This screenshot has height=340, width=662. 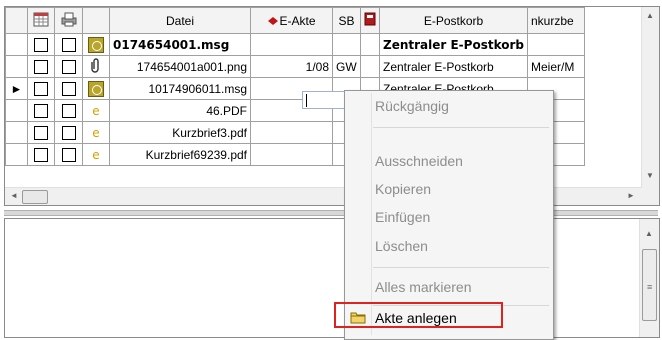 I want to click on paperclip-icon, so click(x=95, y=65).